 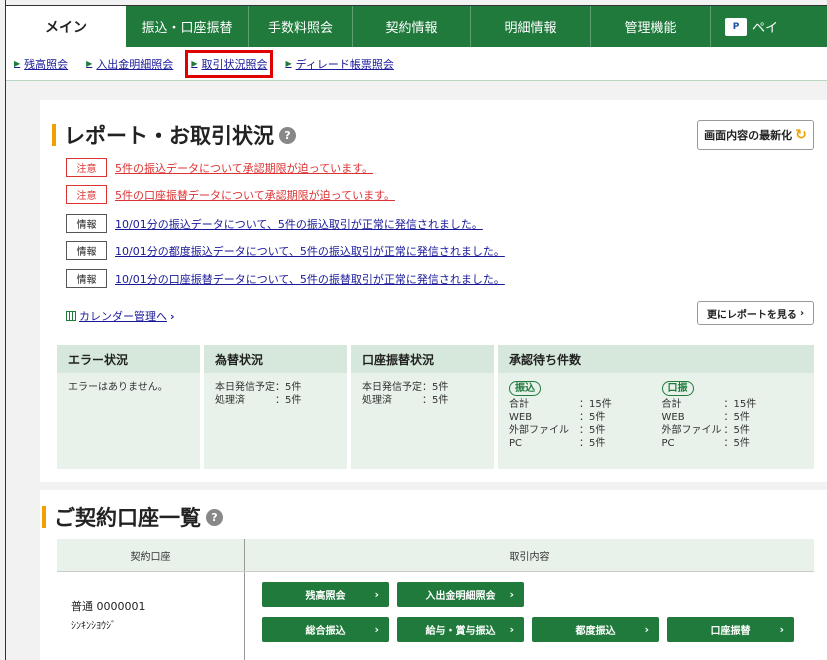 I want to click on notice-link: 10/01分の都度振込データについて、5件の振込取引が正常に発信されました。, so click(x=310, y=251).